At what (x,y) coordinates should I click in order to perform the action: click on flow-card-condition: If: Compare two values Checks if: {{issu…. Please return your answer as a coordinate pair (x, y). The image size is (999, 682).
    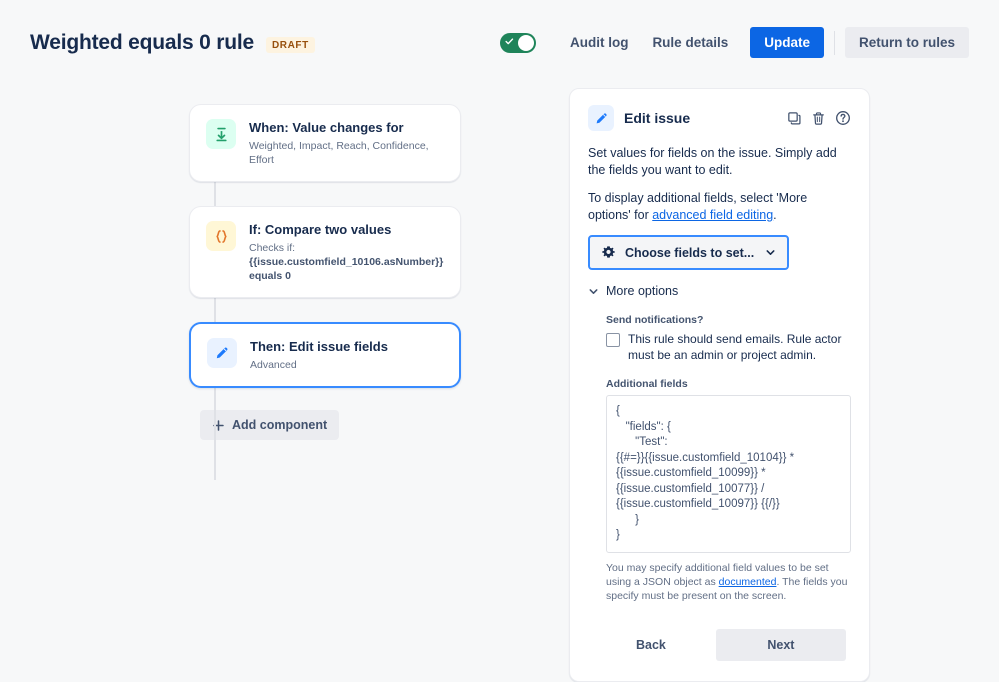
    Looking at the image, I should click on (325, 252).